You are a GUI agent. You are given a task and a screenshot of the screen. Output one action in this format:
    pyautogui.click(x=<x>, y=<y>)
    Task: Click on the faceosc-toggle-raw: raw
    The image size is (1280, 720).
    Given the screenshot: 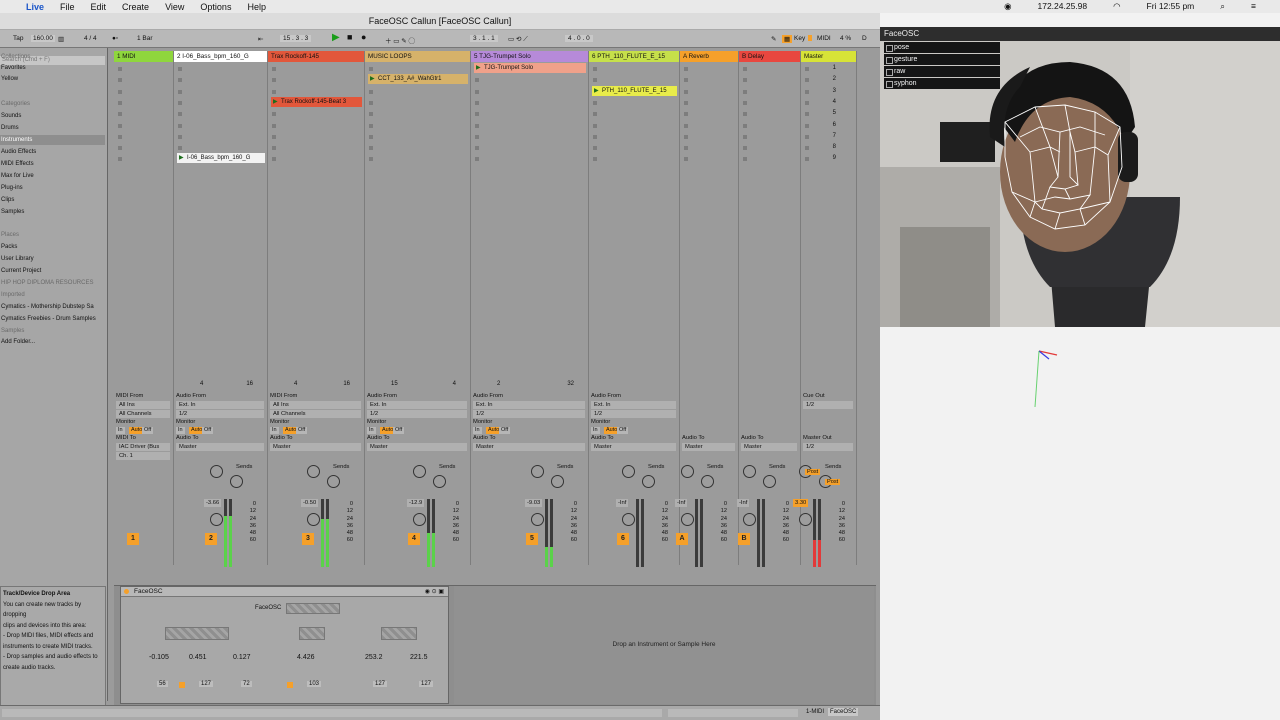 What is the action you would take?
    pyautogui.click(x=942, y=71)
    